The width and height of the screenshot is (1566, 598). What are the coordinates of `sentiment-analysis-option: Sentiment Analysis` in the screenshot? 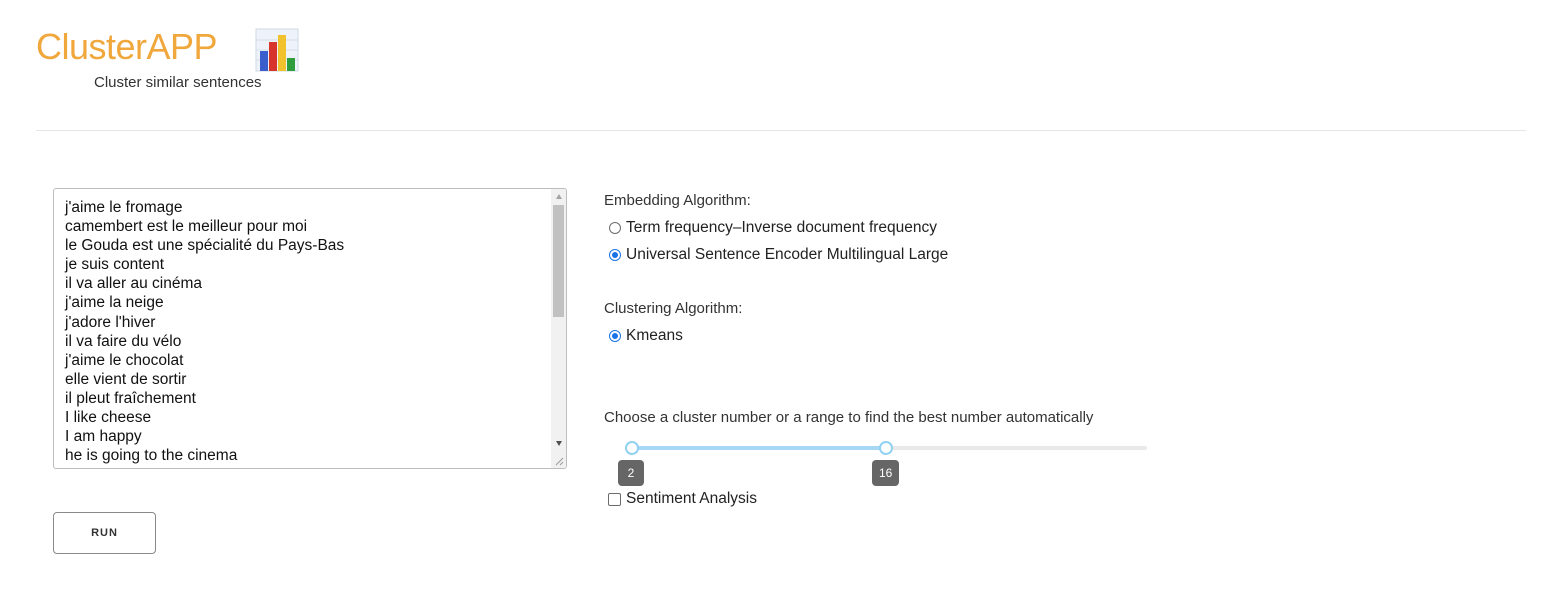 It's located at (682, 499).